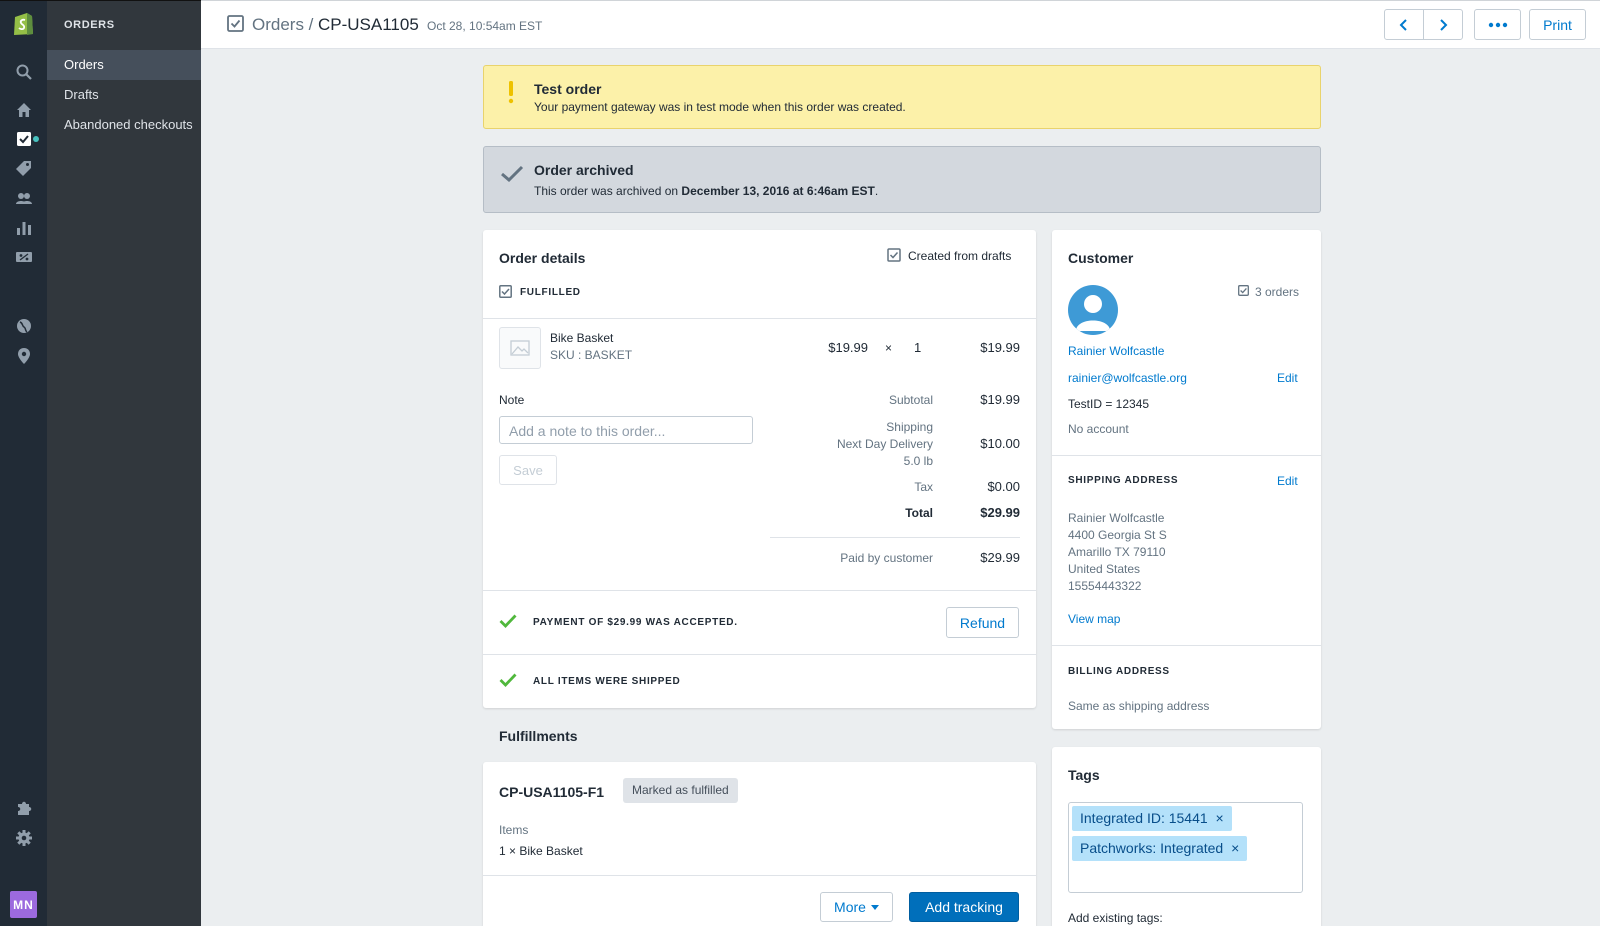 This screenshot has height=926, width=1600. Describe the element at coordinates (124, 65) in the screenshot. I see `subnav-item-orders: Orders` at that location.